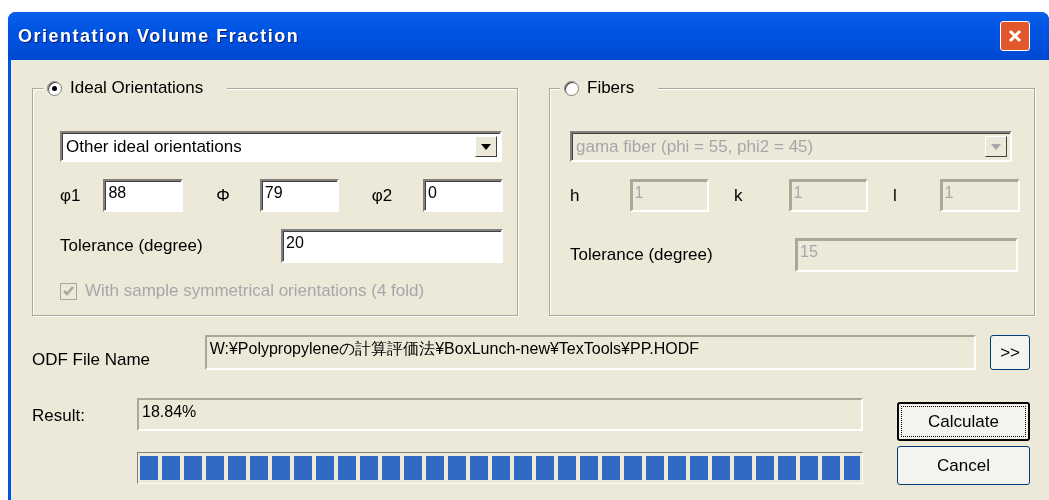 The height and width of the screenshot is (500, 1049). Describe the element at coordinates (963, 421) in the screenshot. I see `dialog-button: Calculate` at that location.